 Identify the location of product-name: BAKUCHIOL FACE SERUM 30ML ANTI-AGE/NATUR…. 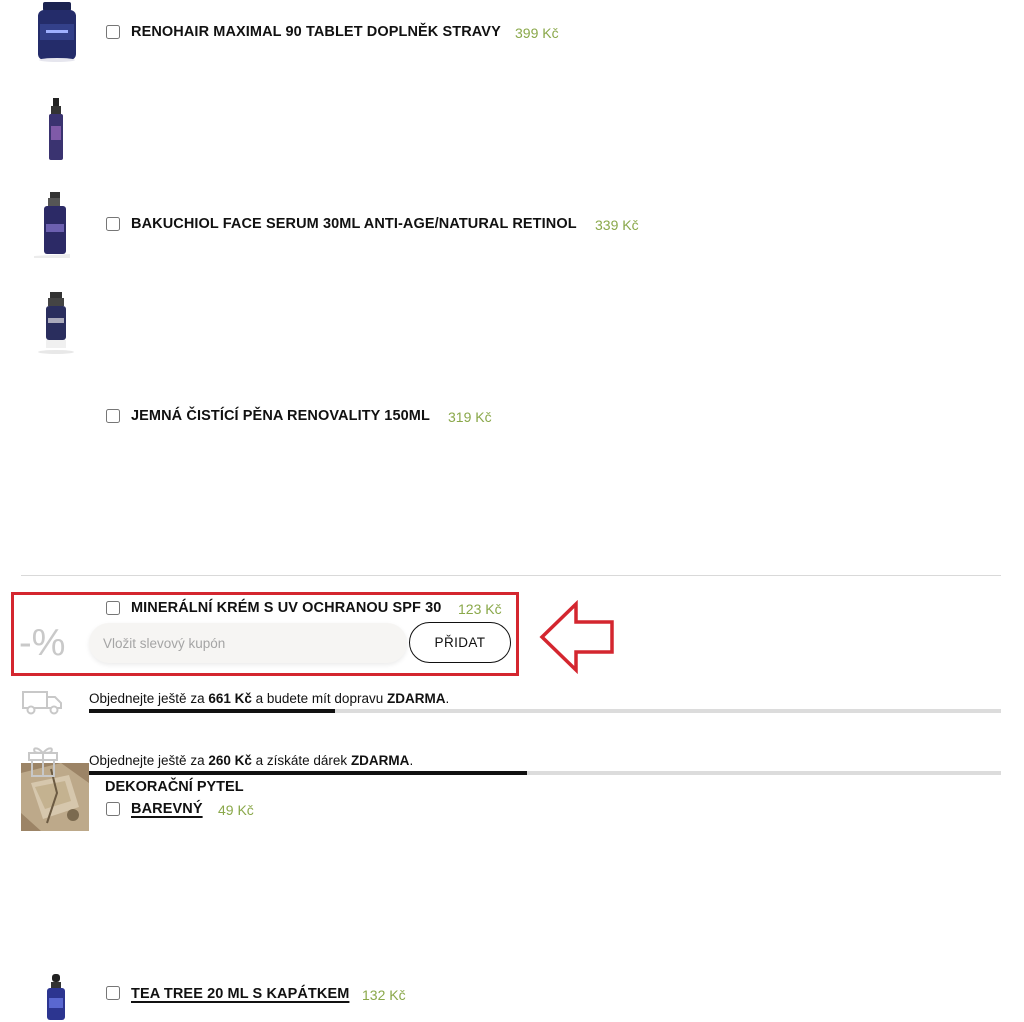
(354, 224).